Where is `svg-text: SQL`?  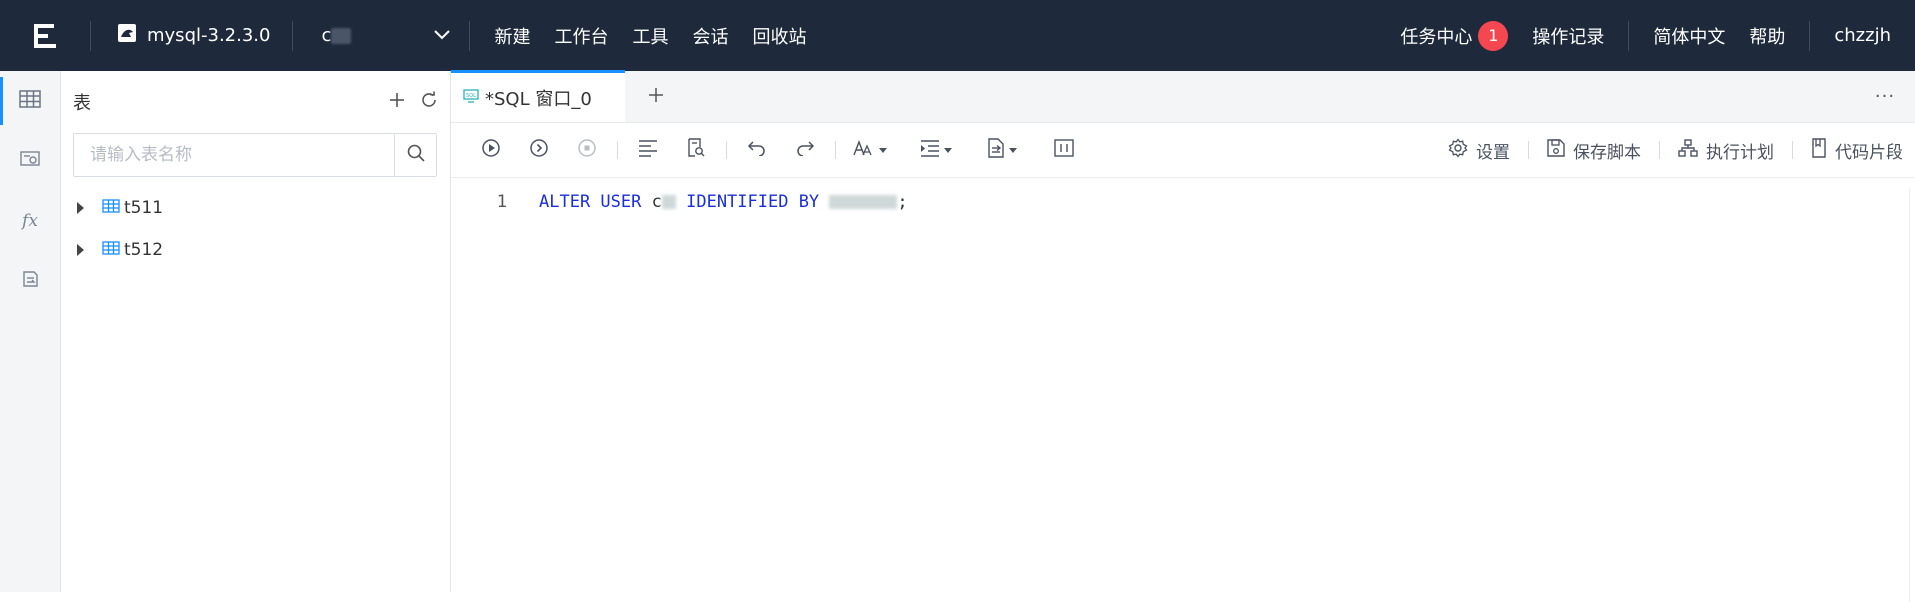 svg-text: SQL is located at coordinates (471, 96).